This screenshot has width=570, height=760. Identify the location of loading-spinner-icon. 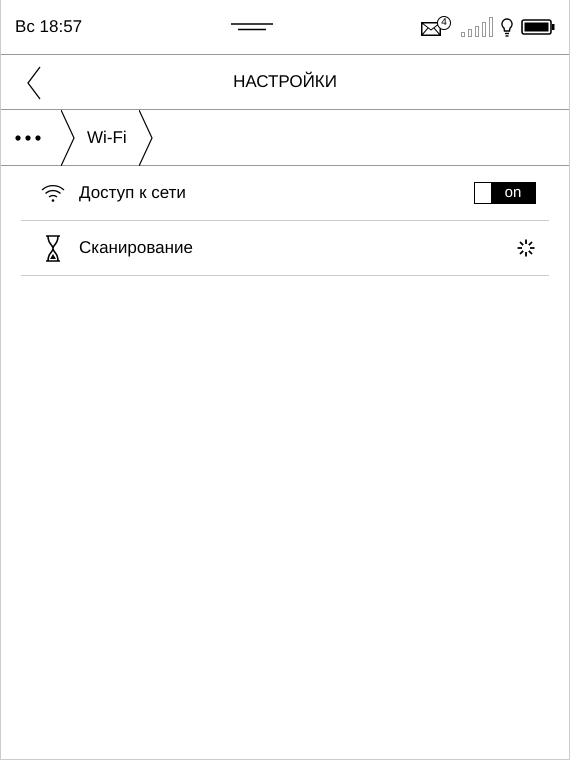
(526, 248).